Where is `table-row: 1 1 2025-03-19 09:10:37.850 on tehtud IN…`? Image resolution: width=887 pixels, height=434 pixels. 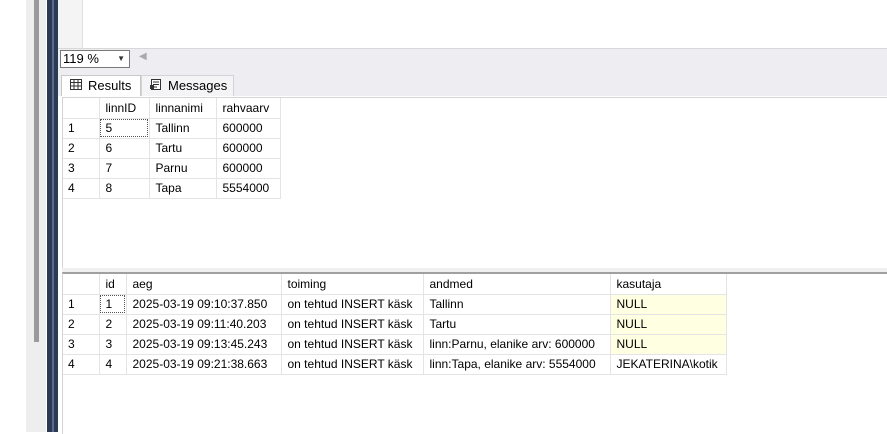 table-row: 1 1 2025-03-19 09:10:37.850 on tehtud IN… is located at coordinates (395, 304).